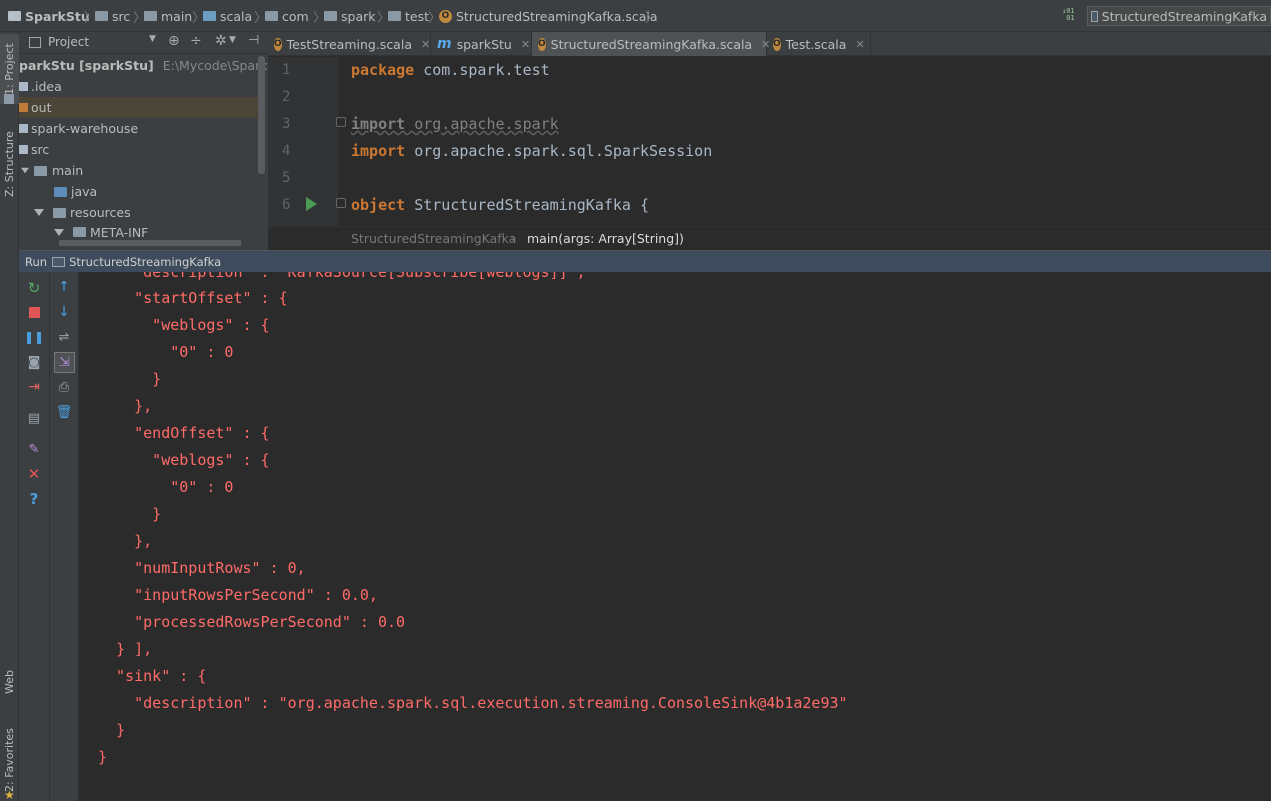 The image size is (1271, 801). Describe the element at coordinates (64, 337) in the screenshot. I see `soft-wrap-icon: ⇌` at that location.